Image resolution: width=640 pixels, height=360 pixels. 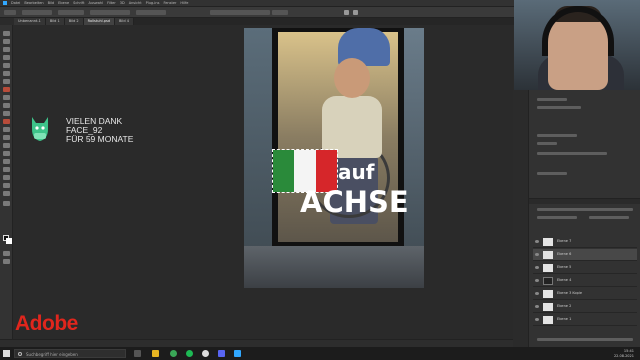 What do you see at coordinates (564, 267) in the screenshot?
I see `layer-name: Ebene 5` at bounding box center [564, 267].